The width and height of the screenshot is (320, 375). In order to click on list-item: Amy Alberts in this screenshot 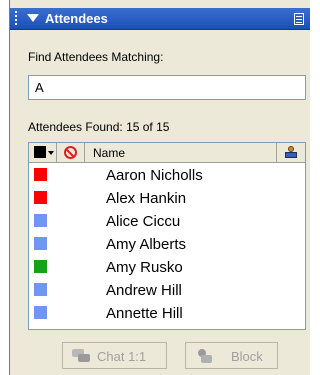, I will do `click(167, 244)`.